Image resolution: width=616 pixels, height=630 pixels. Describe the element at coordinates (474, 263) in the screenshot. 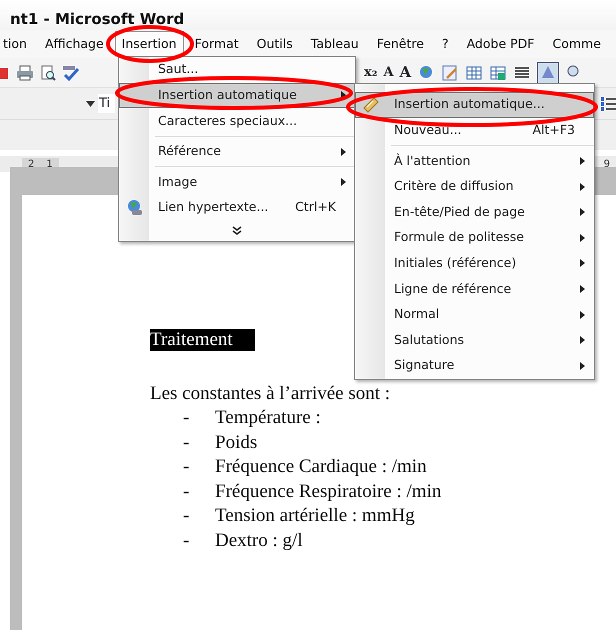

I see `menu-item: Initiales (référence)` at that location.